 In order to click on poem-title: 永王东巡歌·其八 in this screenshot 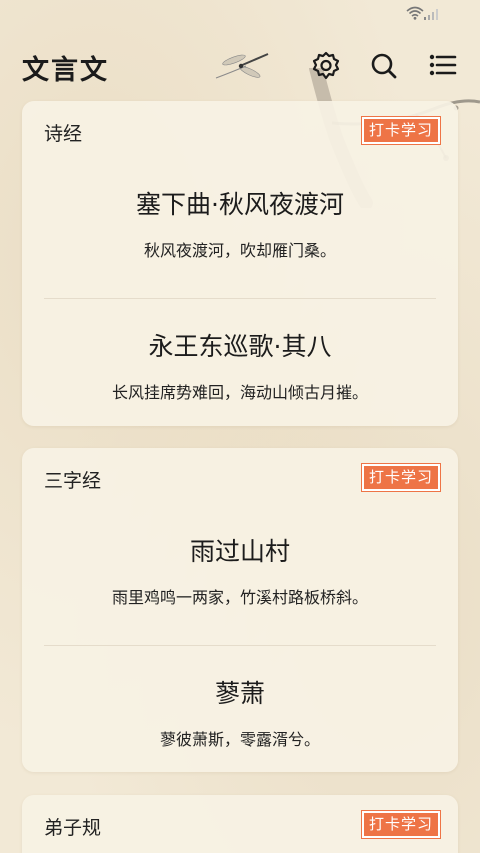, I will do `click(240, 346)`.